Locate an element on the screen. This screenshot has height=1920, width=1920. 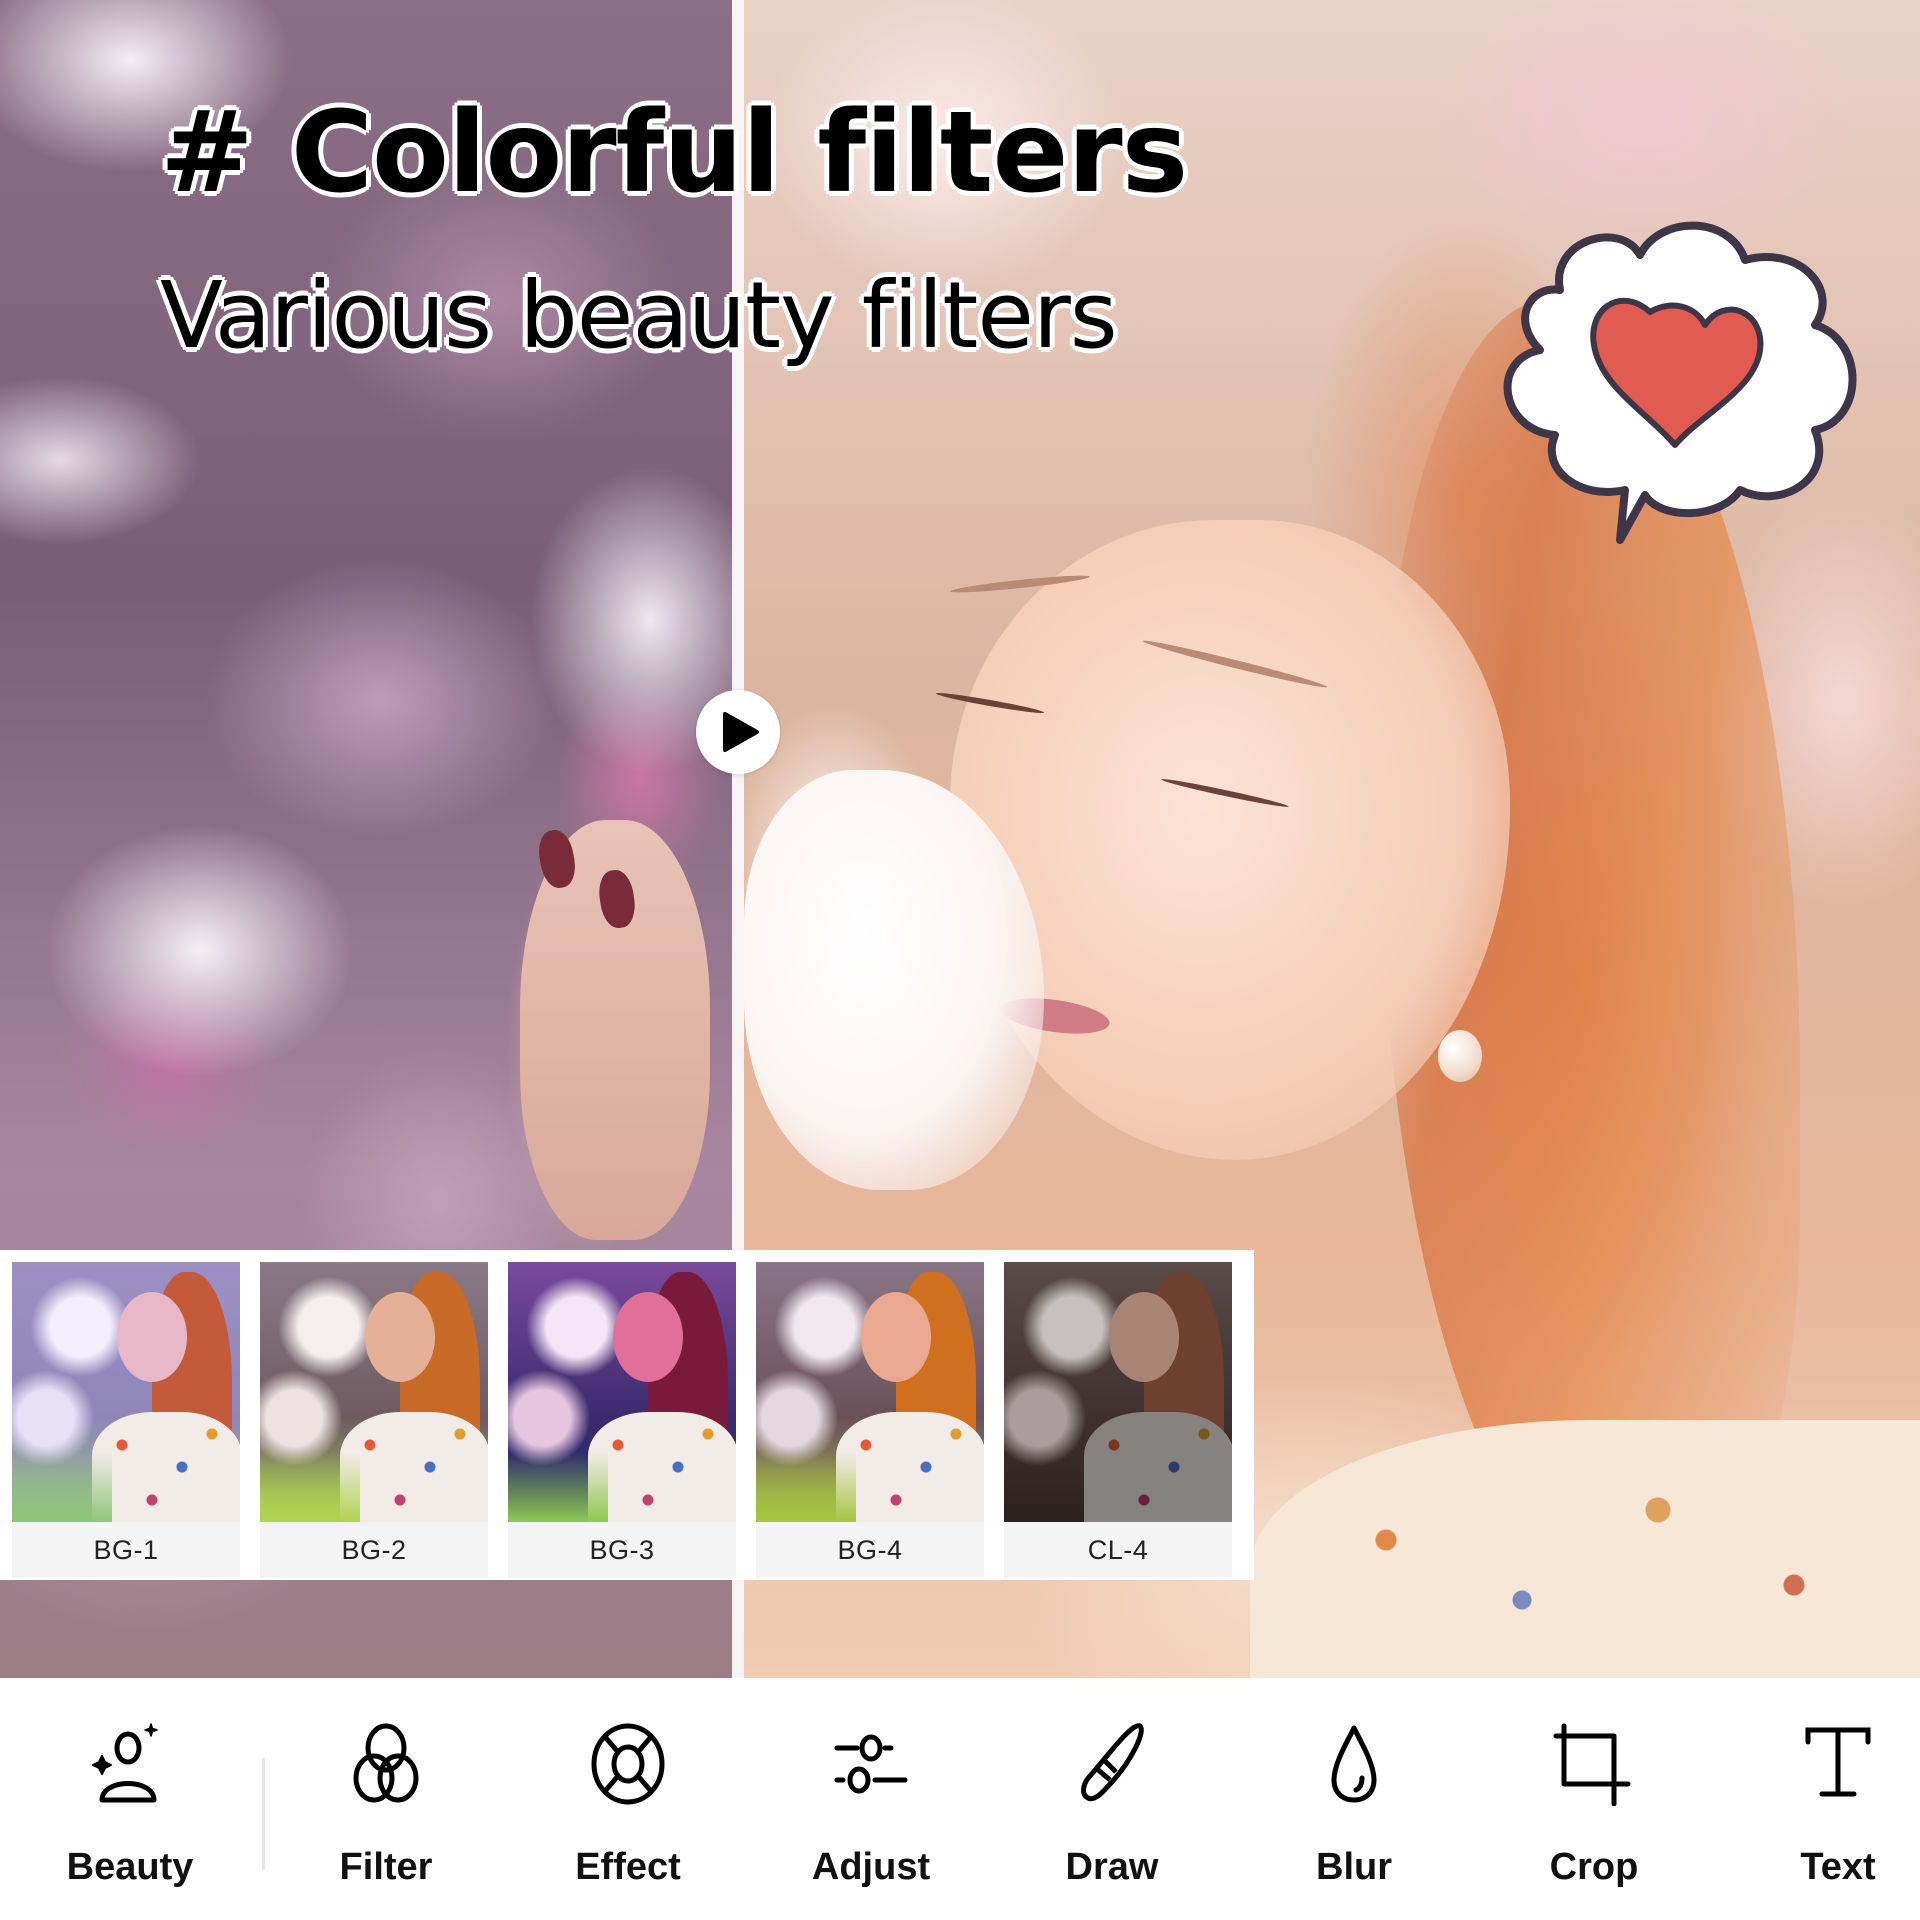
play-icon is located at coordinates (741, 732).